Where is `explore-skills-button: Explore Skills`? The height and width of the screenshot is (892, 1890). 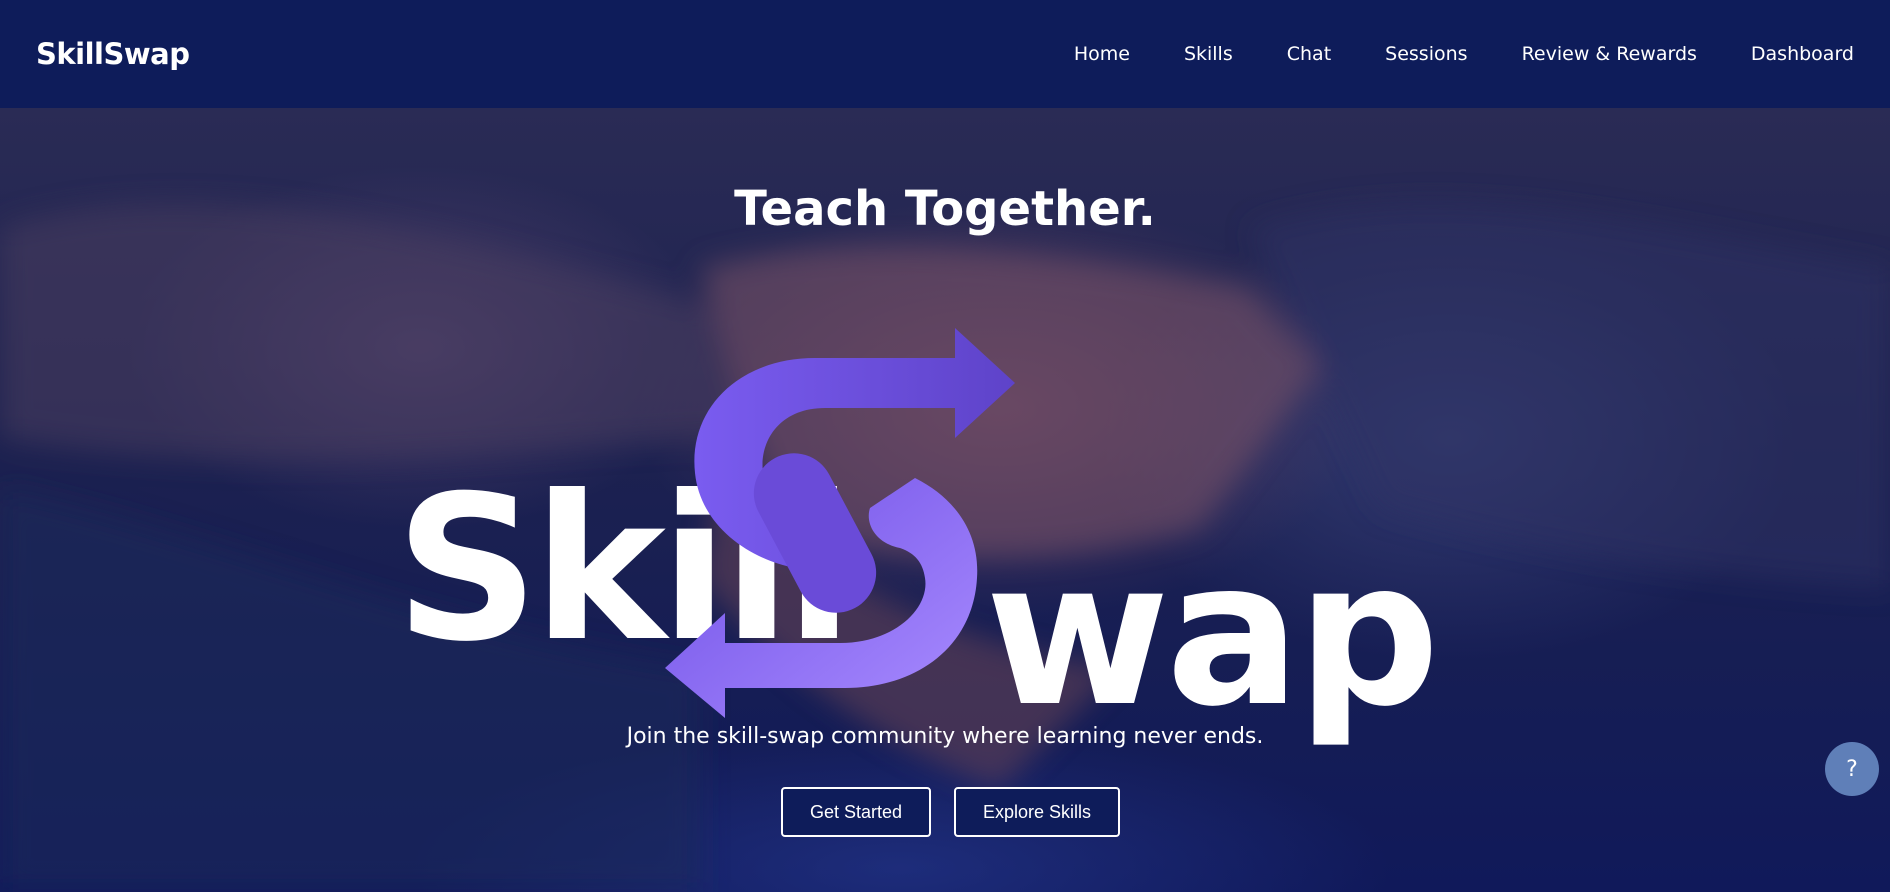 explore-skills-button: Explore Skills is located at coordinates (1037, 812).